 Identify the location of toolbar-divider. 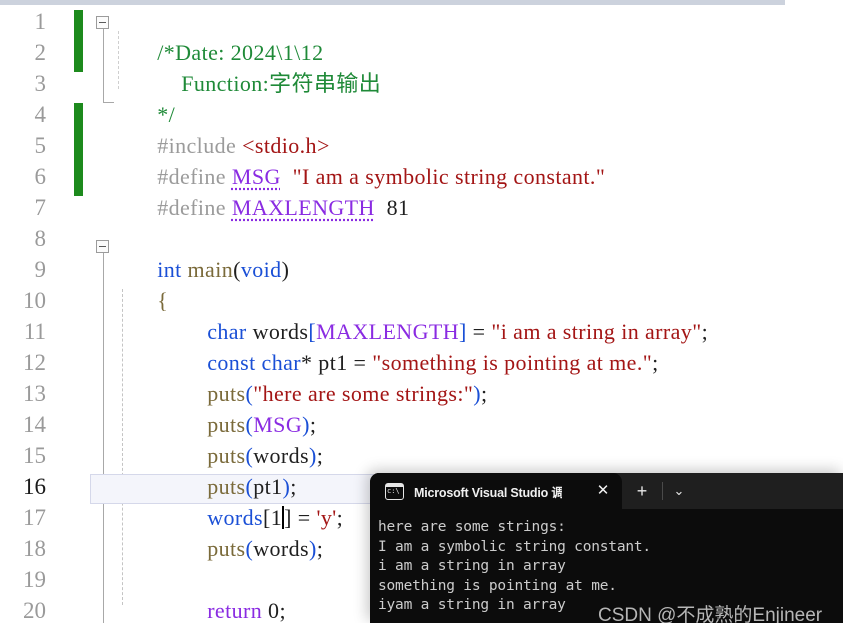
(662, 491).